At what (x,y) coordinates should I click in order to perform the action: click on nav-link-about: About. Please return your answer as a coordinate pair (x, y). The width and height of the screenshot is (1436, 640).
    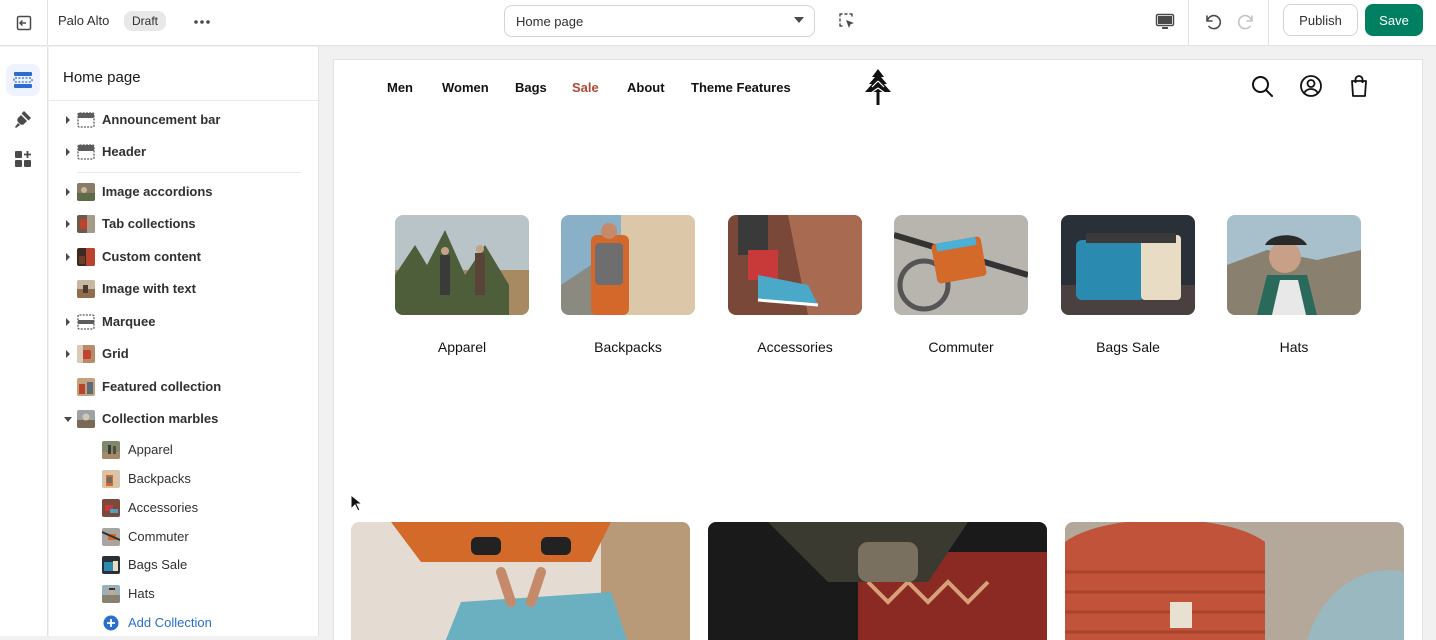
    Looking at the image, I should click on (646, 87).